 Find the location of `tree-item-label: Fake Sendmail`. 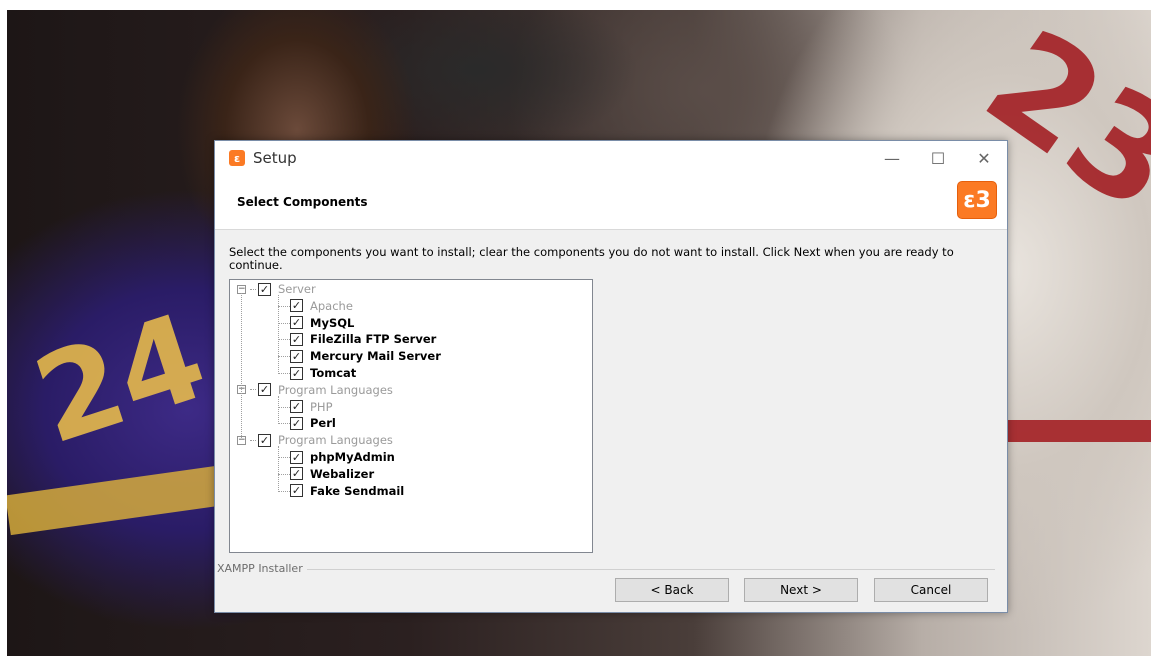

tree-item-label: Fake Sendmail is located at coordinates (357, 490).